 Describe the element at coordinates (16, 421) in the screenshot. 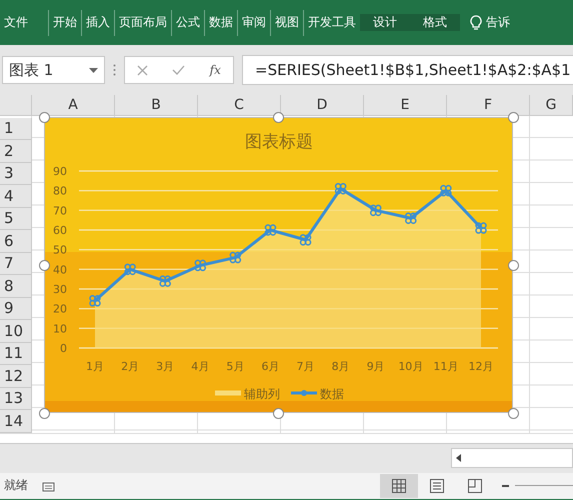

I see `row-header: 14` at that location.